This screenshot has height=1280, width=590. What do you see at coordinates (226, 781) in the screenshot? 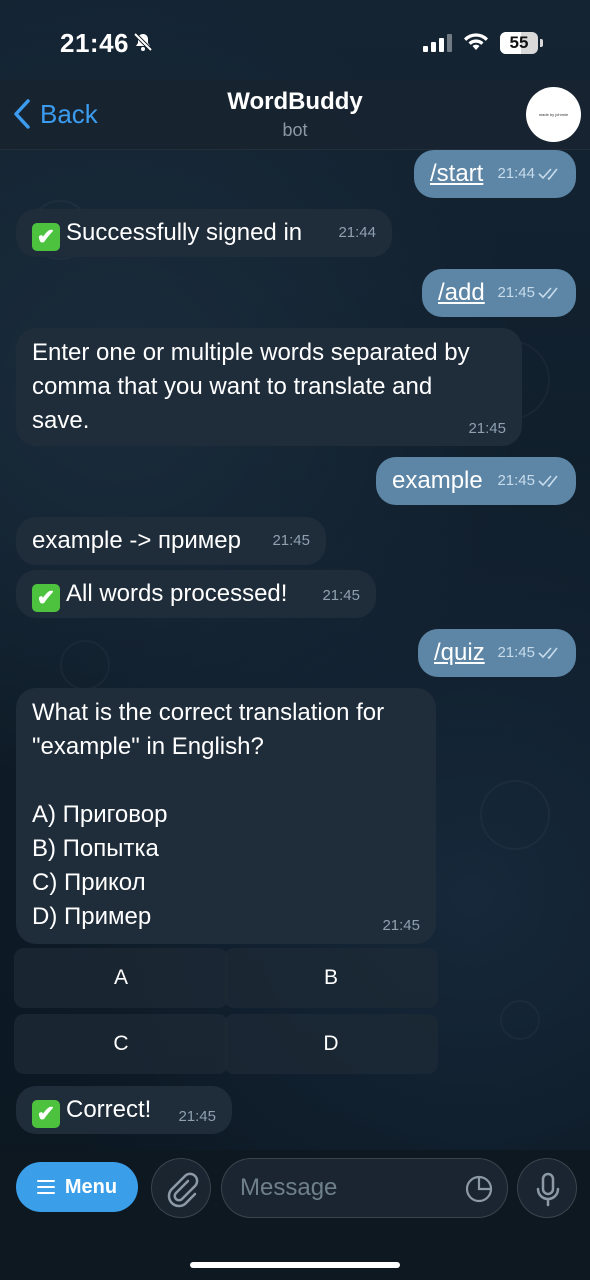
I see `message-line` at bounding box center [226, 781].